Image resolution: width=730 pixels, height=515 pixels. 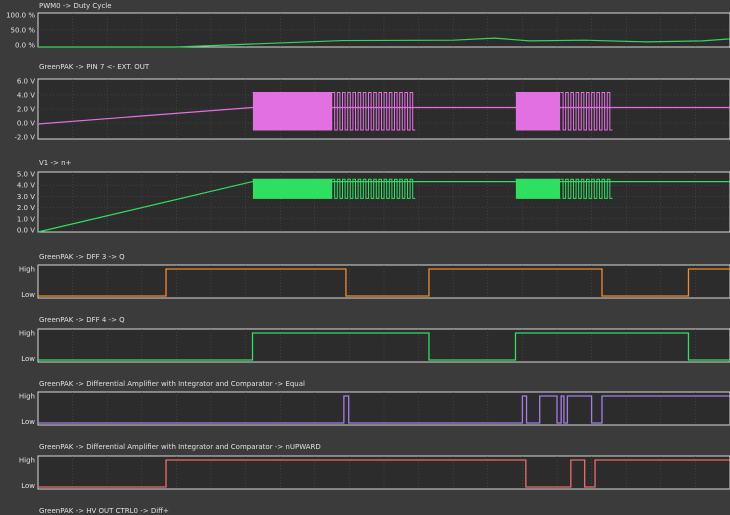 I want to click on panel-pwm-duty: PWM0 -> Duty Cycle 100.0 % 50.0 % 0.0 %, so click(x=365, y=30).